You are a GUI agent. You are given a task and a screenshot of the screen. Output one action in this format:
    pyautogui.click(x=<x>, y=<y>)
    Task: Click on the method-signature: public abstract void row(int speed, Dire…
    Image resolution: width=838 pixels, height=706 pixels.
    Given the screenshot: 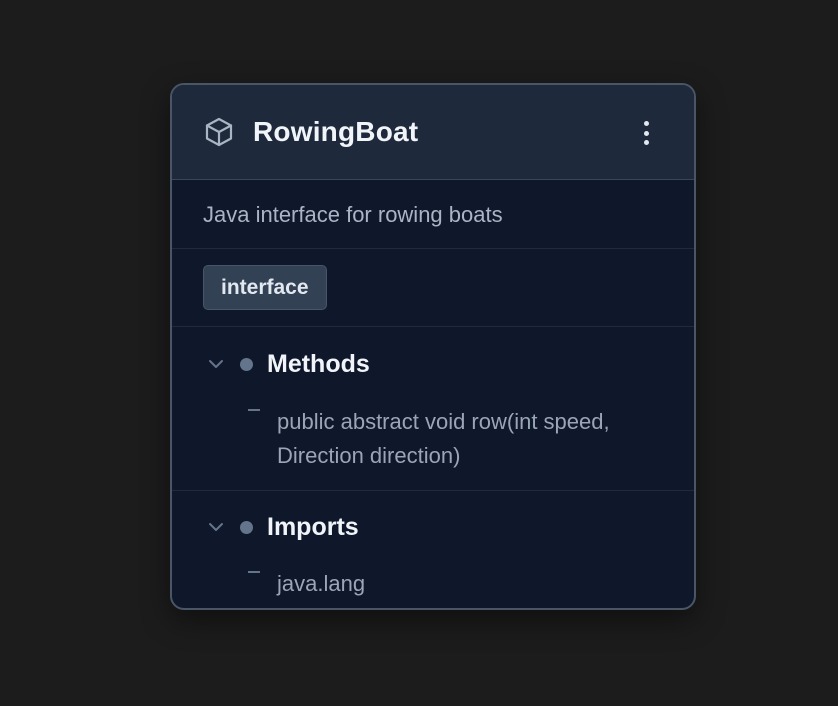 What is the action you would take?
    pyautogui.click(x=443, y=438)
    